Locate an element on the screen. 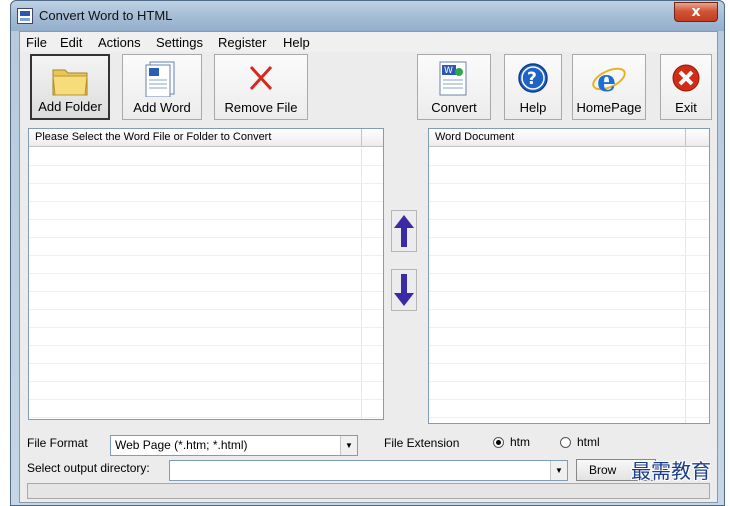 The width and height of the screenshot is (730, 506). question-icon: ? is located at coordinates (533, 79).